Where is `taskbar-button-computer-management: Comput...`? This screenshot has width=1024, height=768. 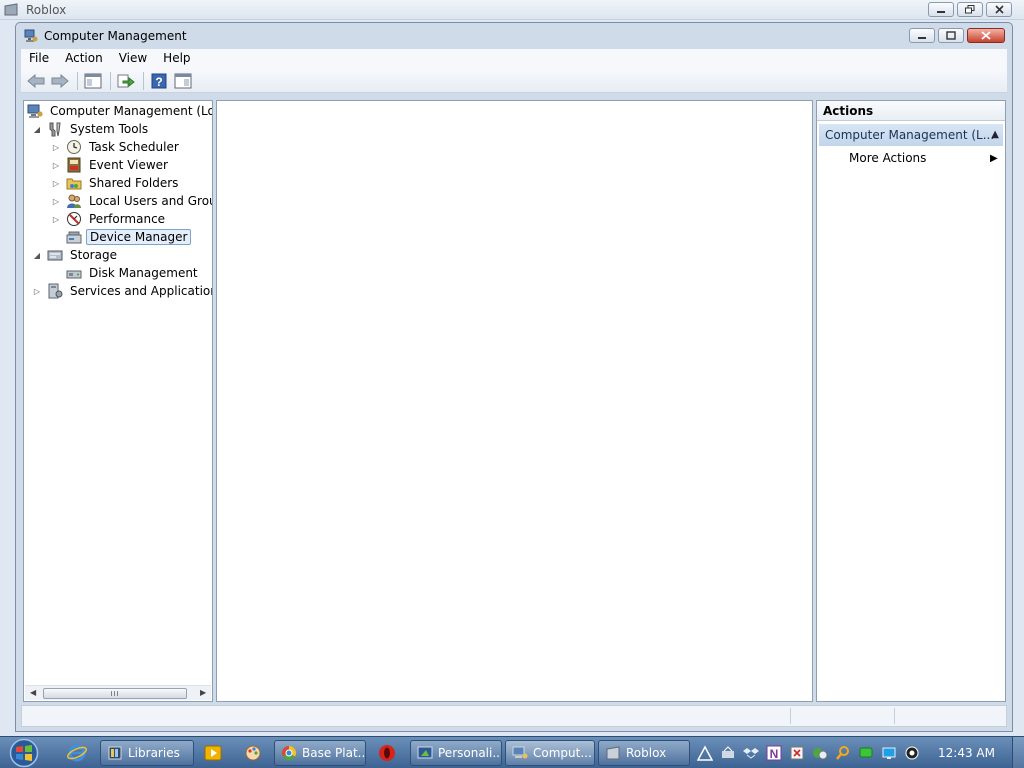 taskbar-button-computer-management: Comput... is located at coordinates (550, 753).